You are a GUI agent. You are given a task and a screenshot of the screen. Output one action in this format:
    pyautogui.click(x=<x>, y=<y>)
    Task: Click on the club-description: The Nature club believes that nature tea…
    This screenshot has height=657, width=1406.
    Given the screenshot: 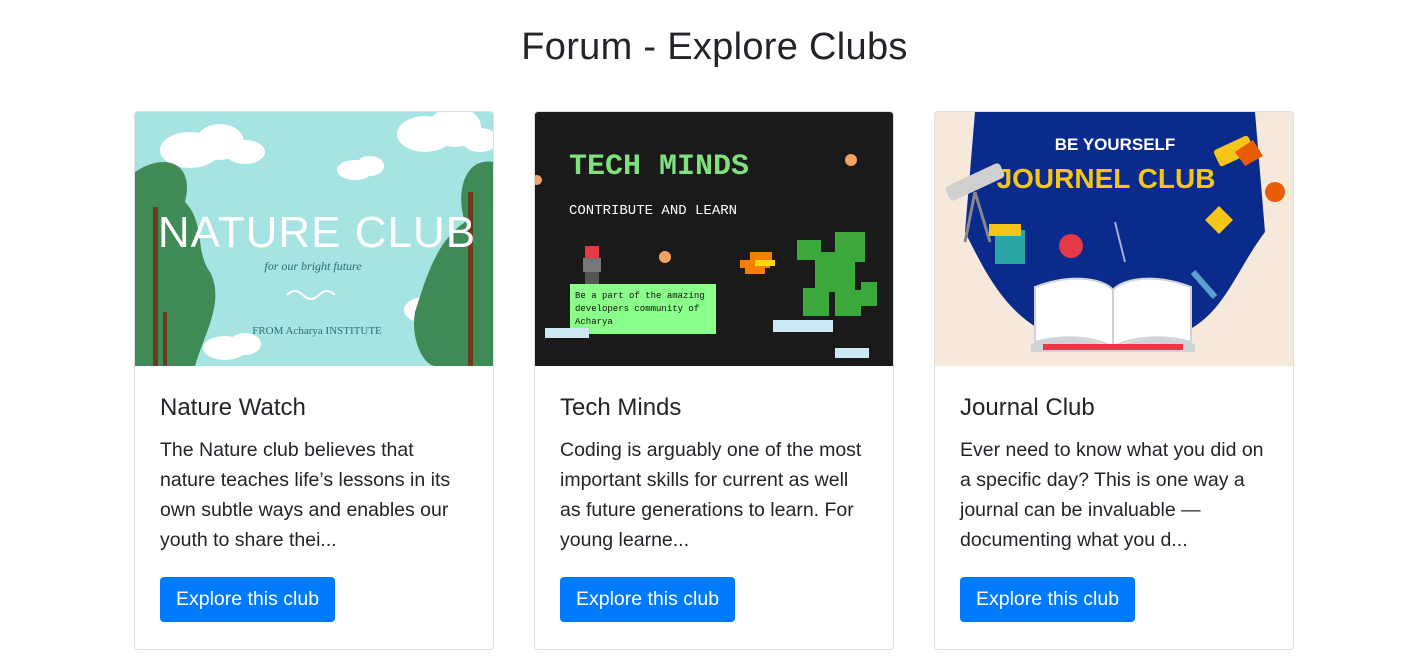 What is the action you would take?
    pyautogui.click(x=305, y=494)
    